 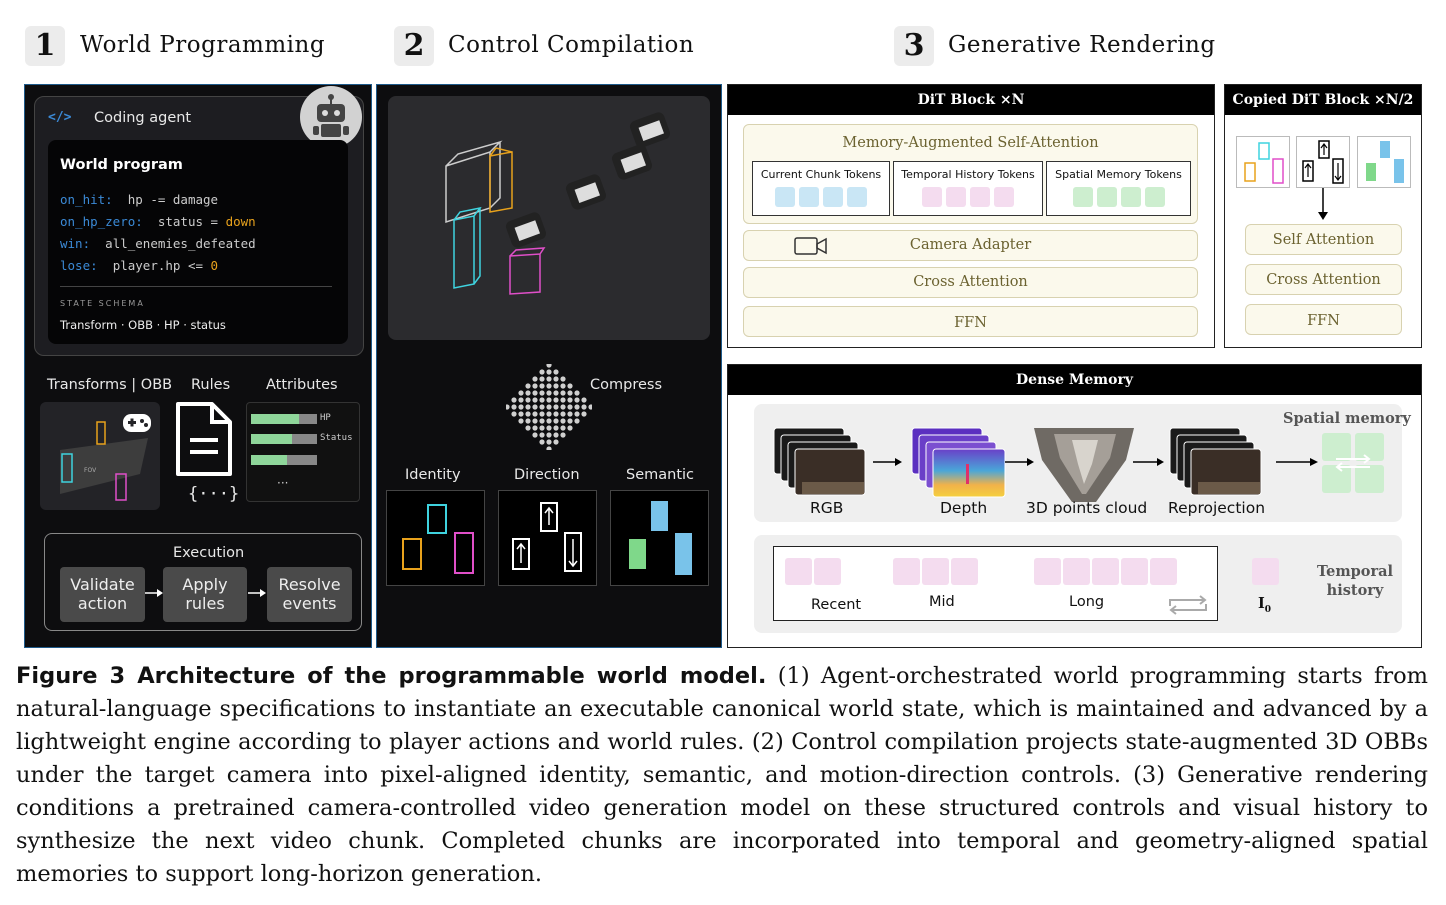 I want to click on code-value: hp -= damage, so click(x=173, y=199).